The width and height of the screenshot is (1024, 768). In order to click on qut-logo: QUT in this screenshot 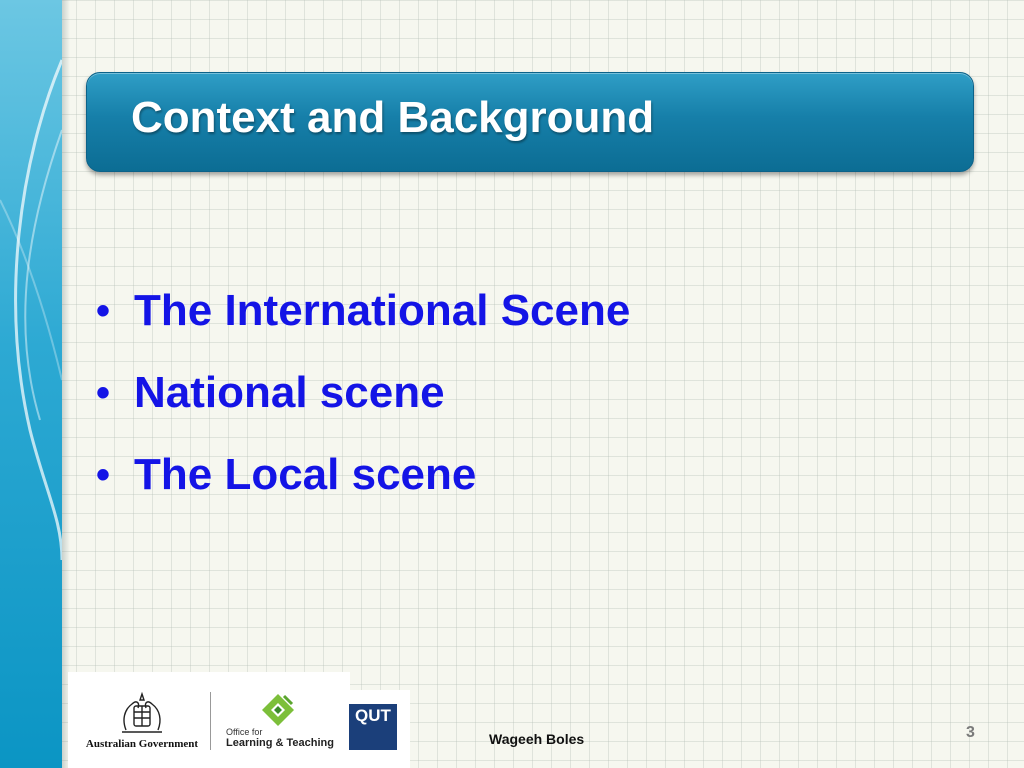, I will do `click(373, 727)`.